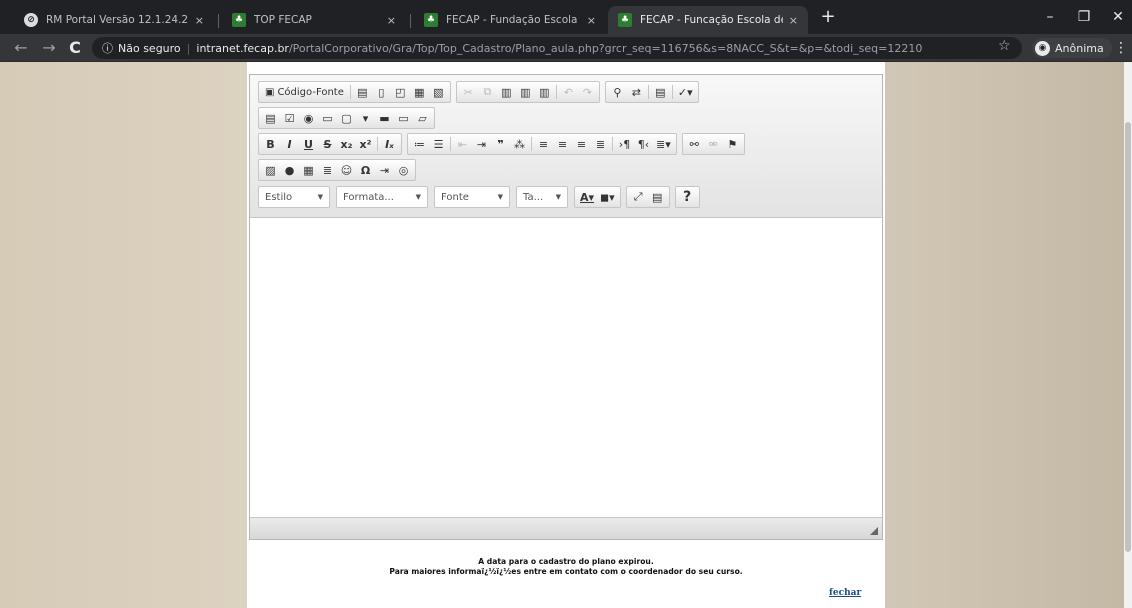  I want to click on forward-button: →, so click(49, 48).